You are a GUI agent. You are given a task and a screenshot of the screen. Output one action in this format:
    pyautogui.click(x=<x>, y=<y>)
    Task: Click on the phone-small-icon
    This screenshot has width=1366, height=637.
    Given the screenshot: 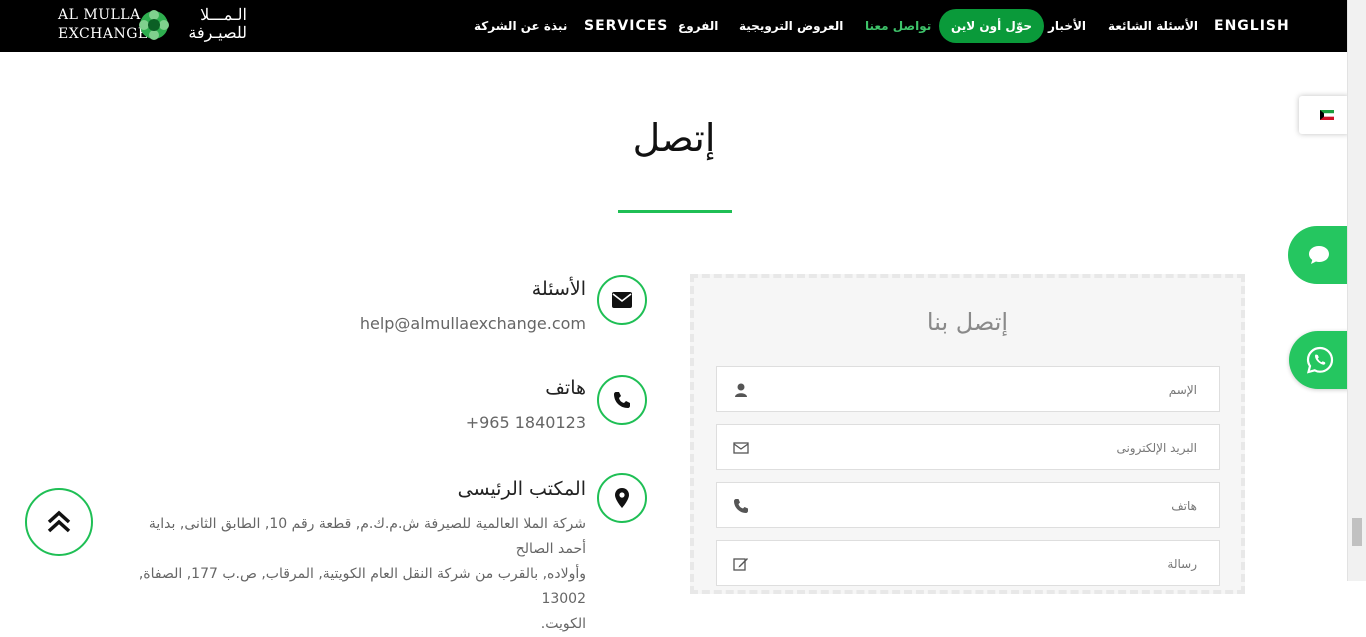 What is the action you would take?
    pyautogui.click(x=741, y=506)
    